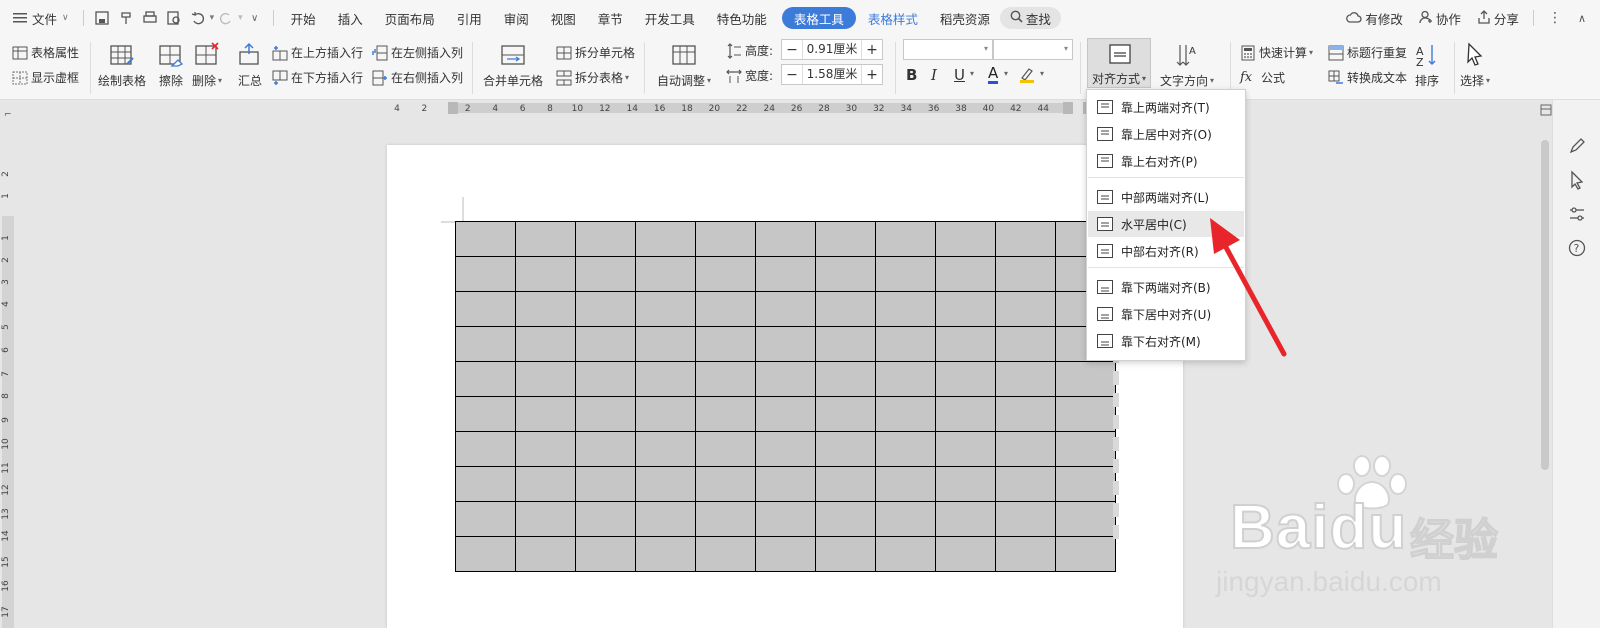 This screenshot has height=628, width=1600. I want to click on split-cells-button: 拆分单元格, so click(595, 52).